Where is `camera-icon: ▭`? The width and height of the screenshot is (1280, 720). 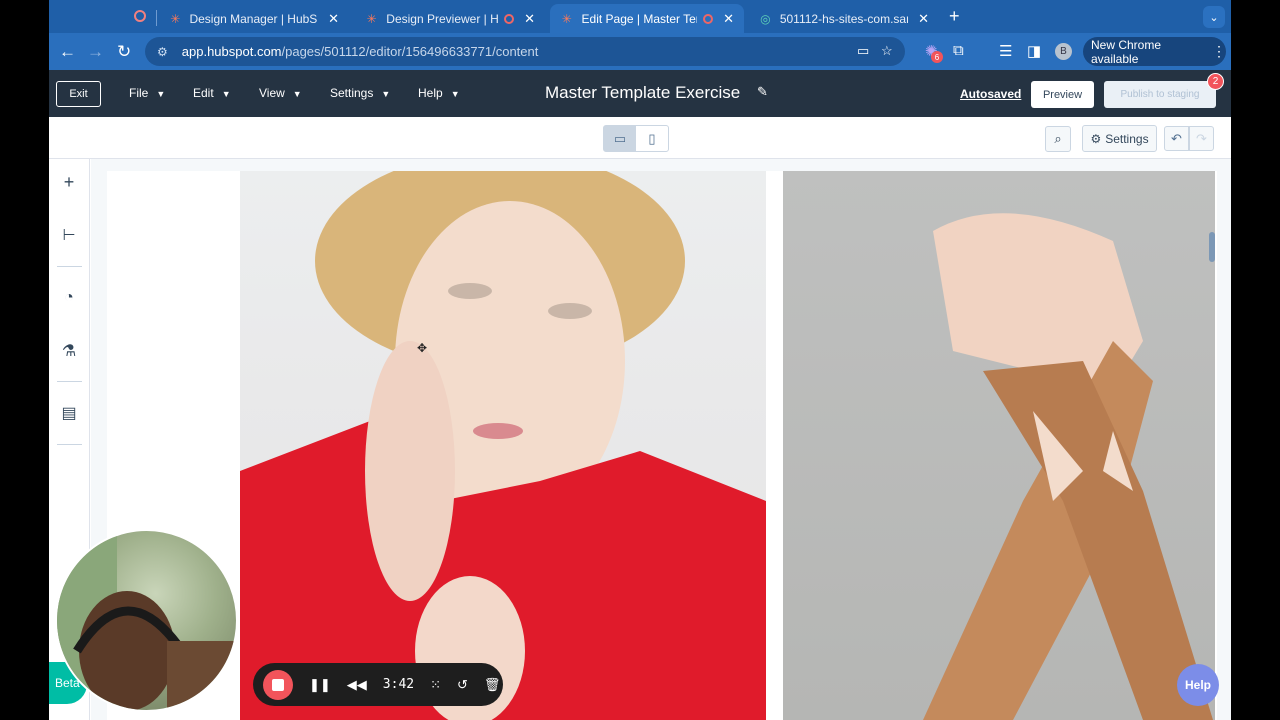
camera-icon: ▭ is located at coordinates (863, 51).